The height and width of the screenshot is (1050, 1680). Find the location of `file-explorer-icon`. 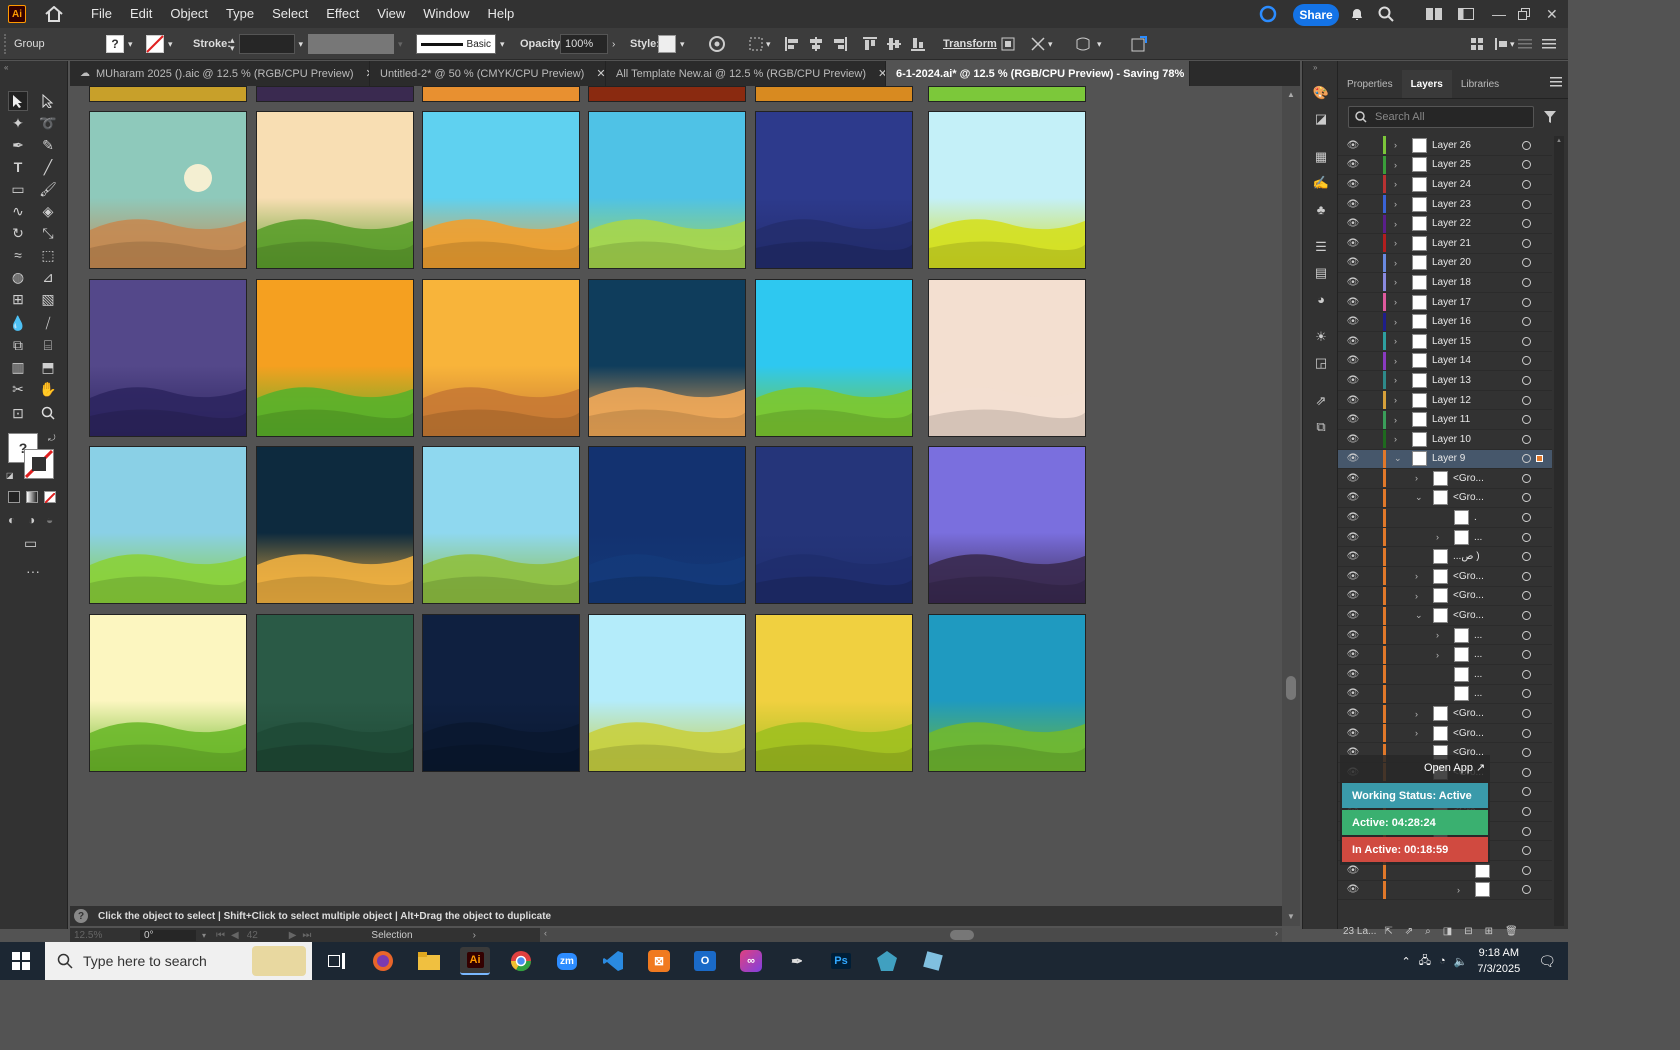

file-explorer-icon is located at coordinates (429, 961).